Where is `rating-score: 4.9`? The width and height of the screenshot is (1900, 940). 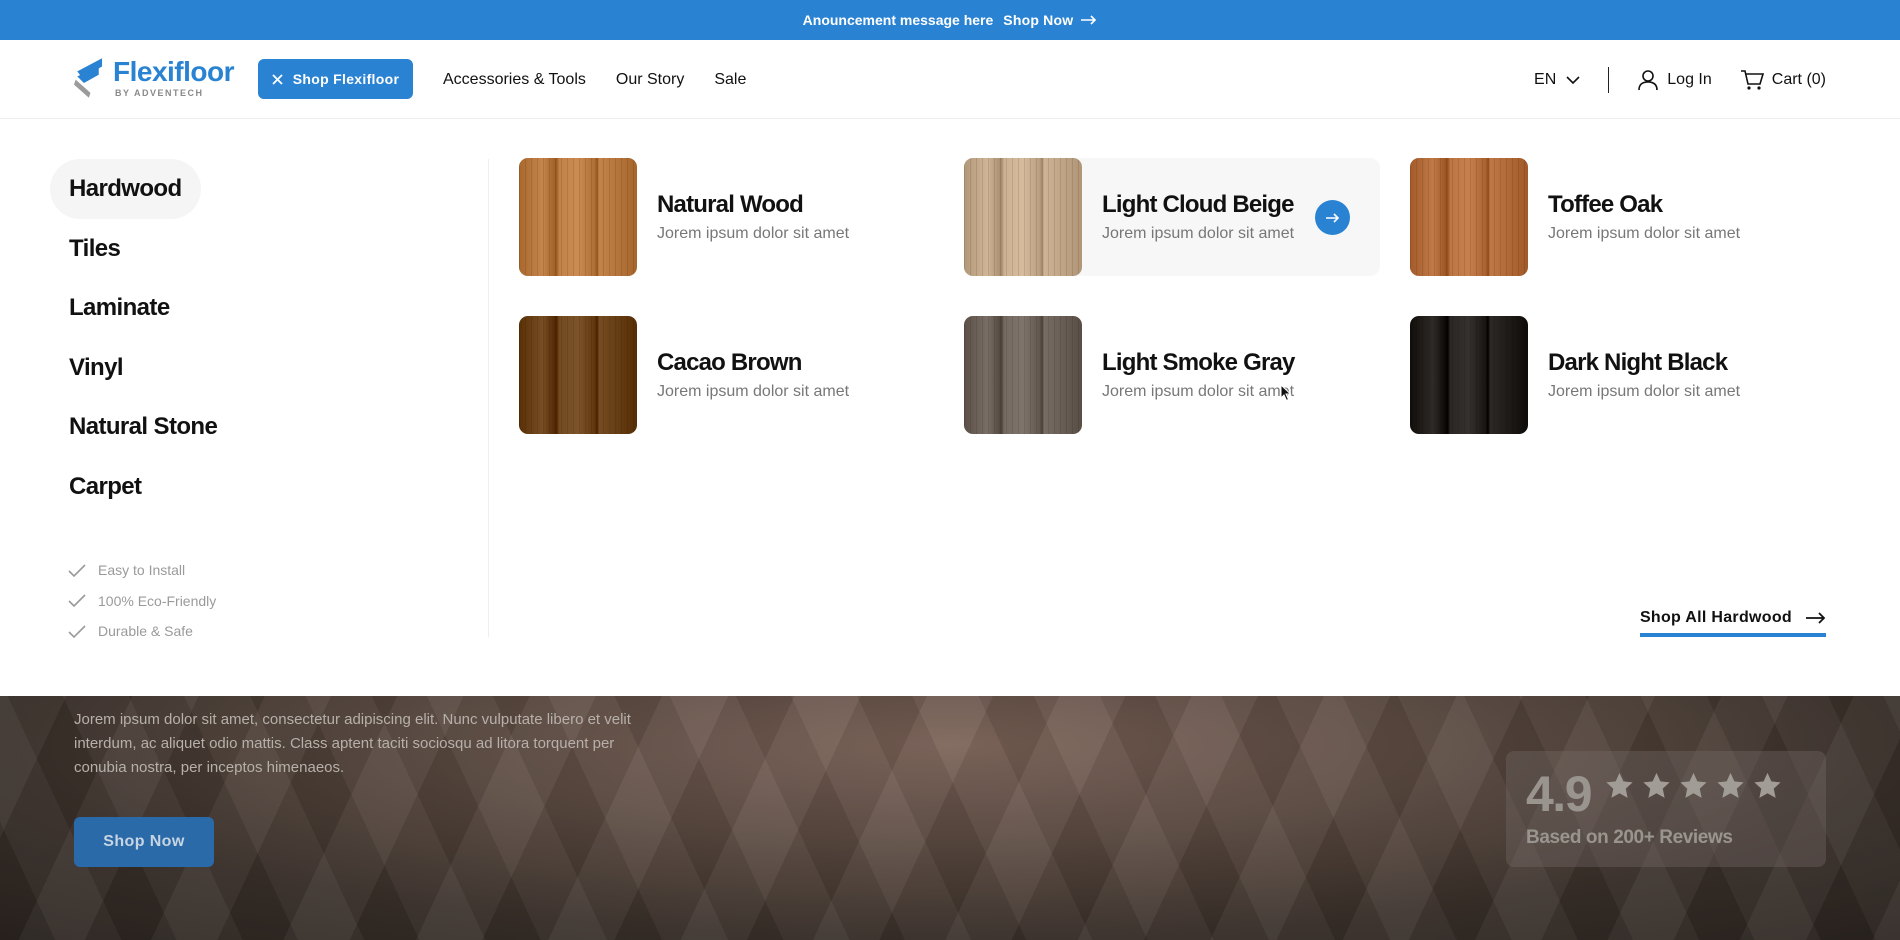
rating-score: 4.9 is located at coordinates (1559, 794).